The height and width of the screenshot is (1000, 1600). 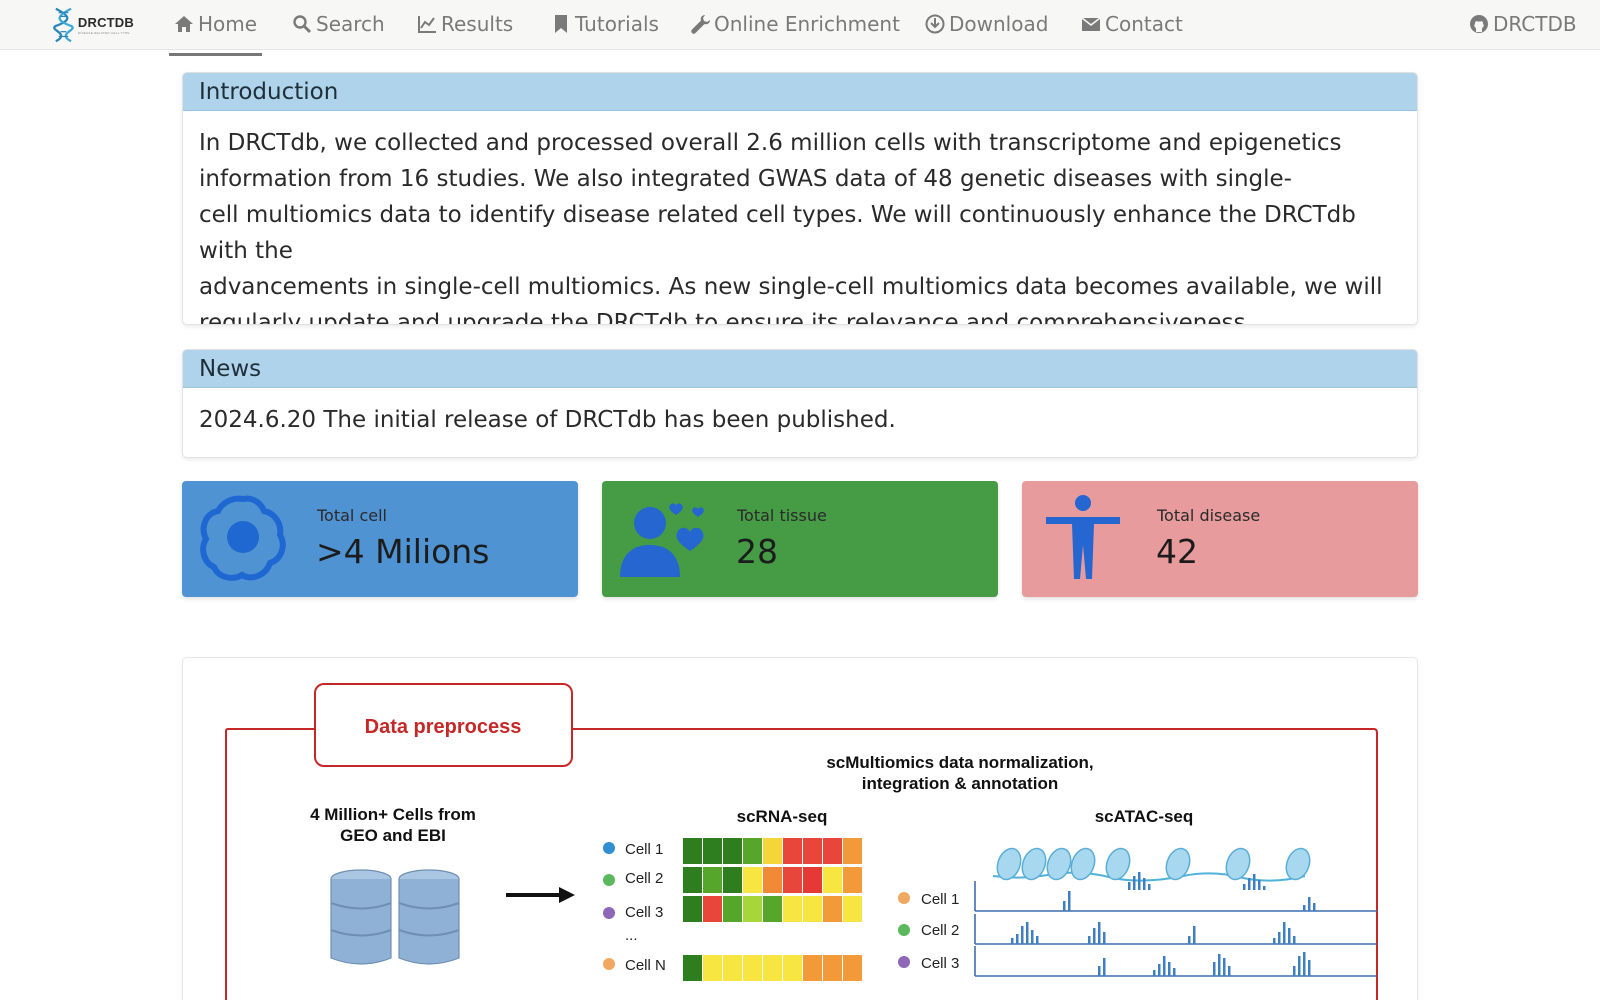 I want to click on normalization-title-line2: integration & annotation, so click(x=960, y=783).